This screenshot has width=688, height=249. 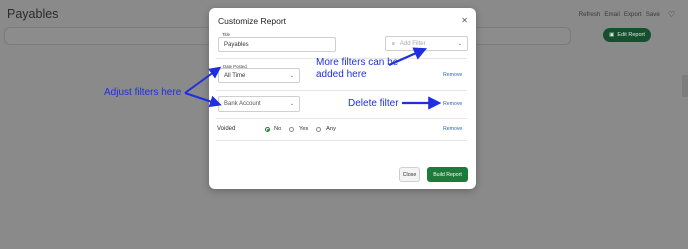 What do you see at coordinates (203, 80) in the screenshot?
I see `arrow-to-date-posted` at bounding box center [203, 80].